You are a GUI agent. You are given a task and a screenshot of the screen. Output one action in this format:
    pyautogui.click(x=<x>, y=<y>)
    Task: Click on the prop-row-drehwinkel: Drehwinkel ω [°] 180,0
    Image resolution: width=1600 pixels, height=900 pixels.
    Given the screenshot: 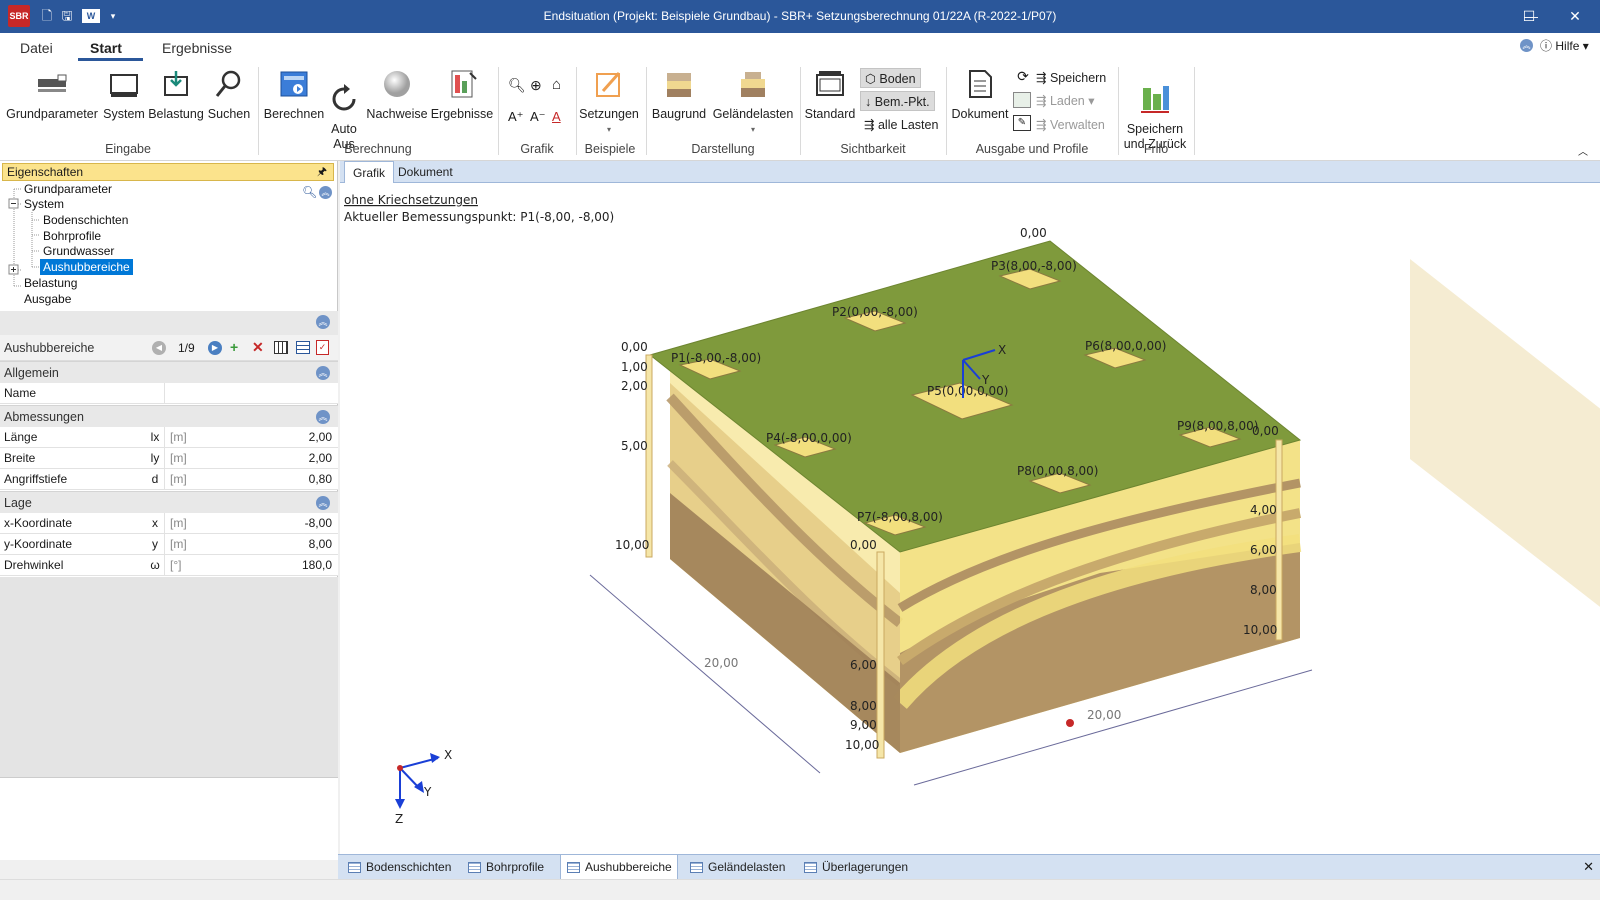 What is the action you would take?
    pyautogui.click(x=169, y=565)
    